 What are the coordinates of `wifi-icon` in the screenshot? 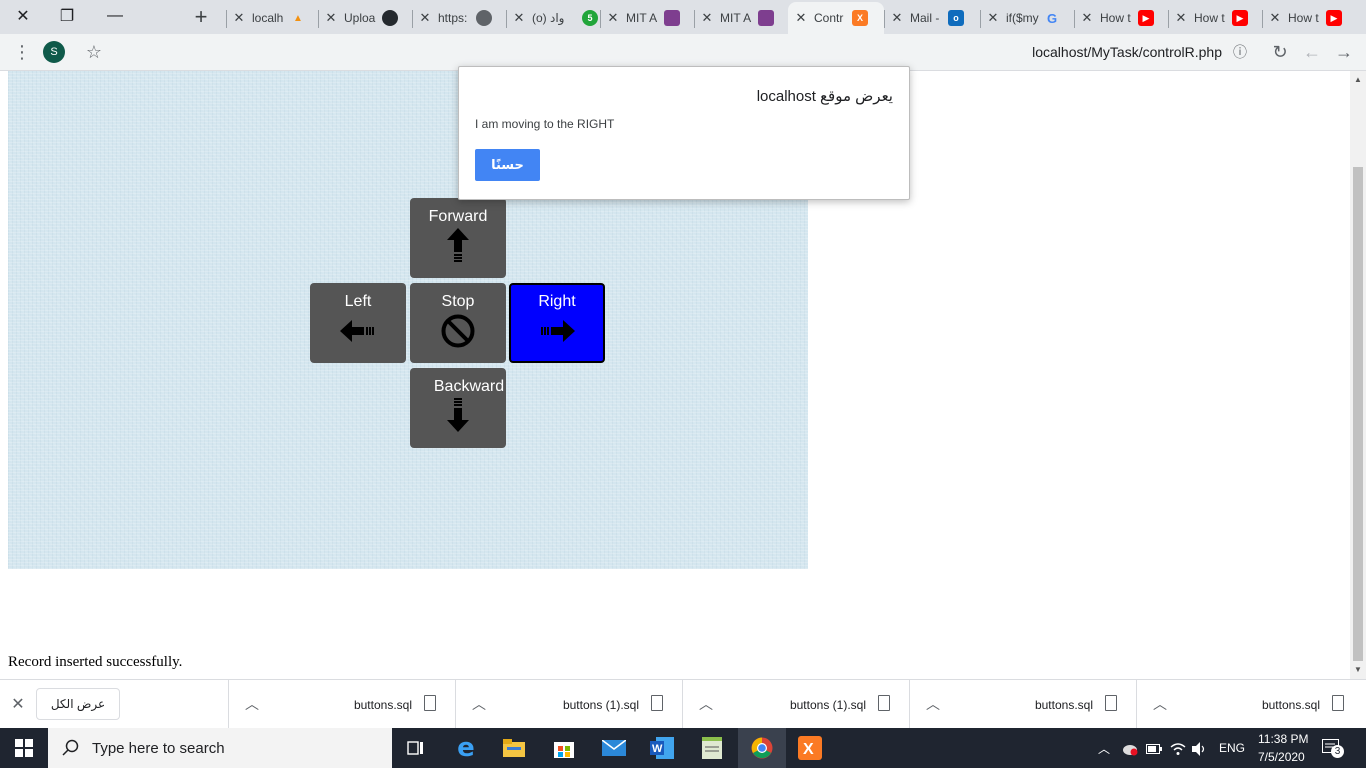 It's located at (1178, 749).